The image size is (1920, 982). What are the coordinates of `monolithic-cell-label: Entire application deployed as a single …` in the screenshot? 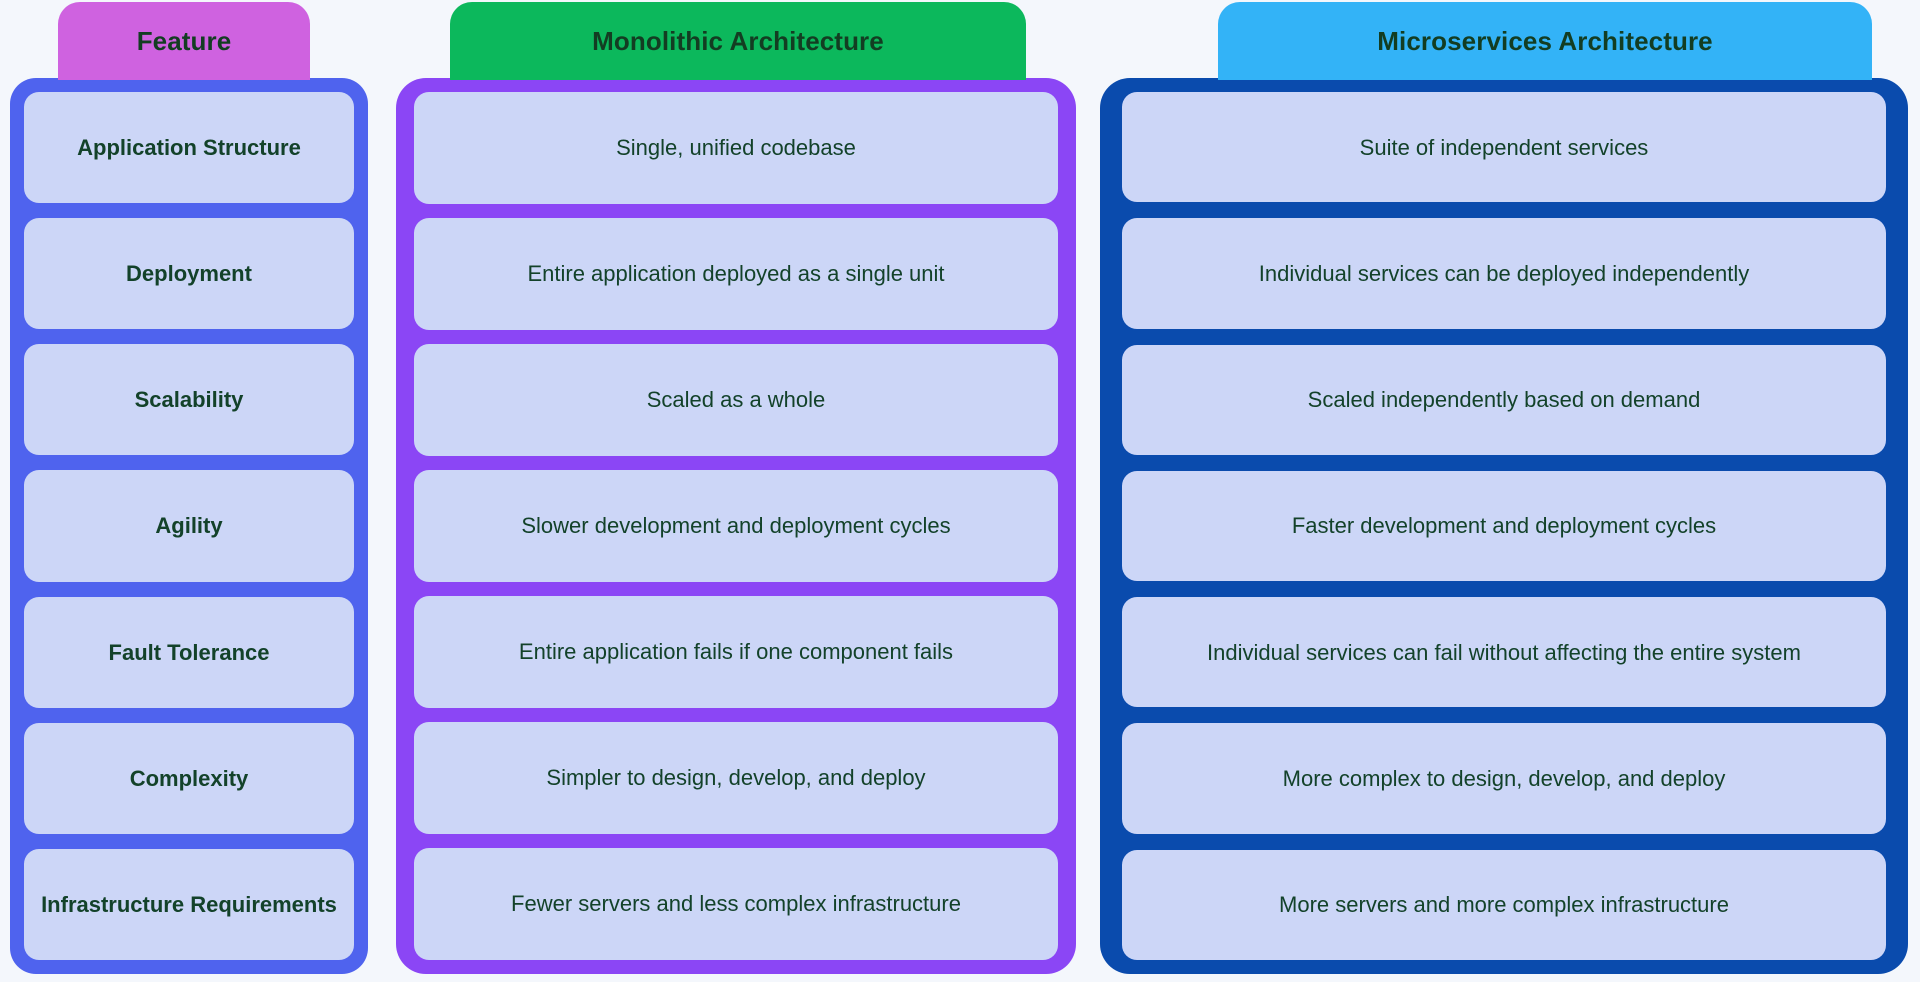 It's located at (736, 274).